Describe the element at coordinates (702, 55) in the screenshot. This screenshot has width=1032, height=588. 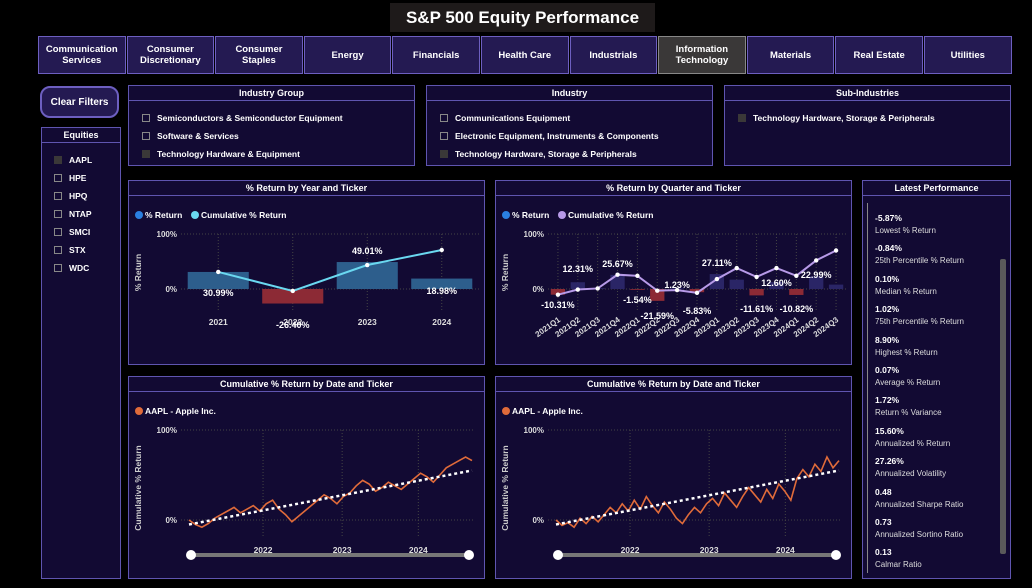
I see `sector-tab-information-technology: Information Technology` at that location.